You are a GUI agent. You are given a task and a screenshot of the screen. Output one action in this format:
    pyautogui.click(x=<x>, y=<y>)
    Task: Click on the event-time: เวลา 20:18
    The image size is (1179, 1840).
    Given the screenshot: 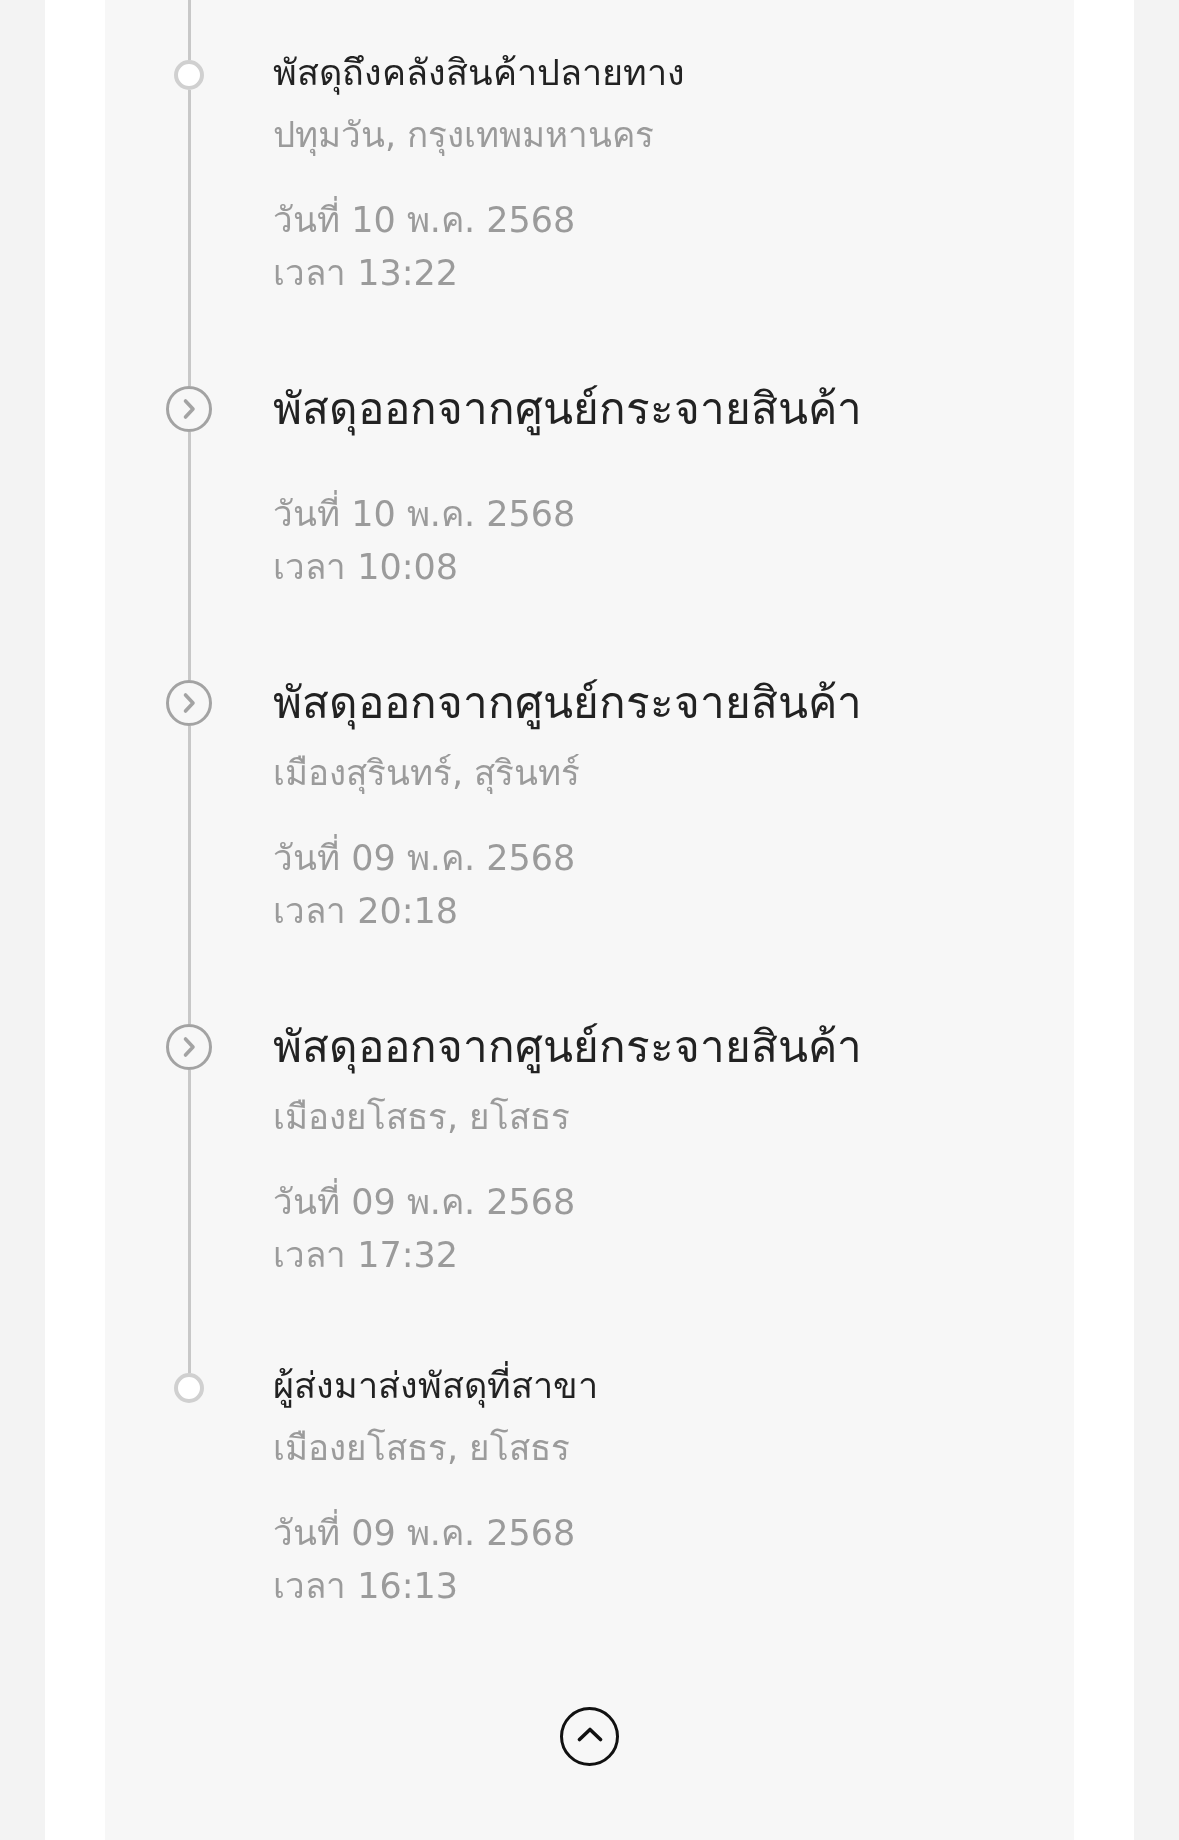 What is the action you would take?
    pyautogui.click(x=365, y=911)
    